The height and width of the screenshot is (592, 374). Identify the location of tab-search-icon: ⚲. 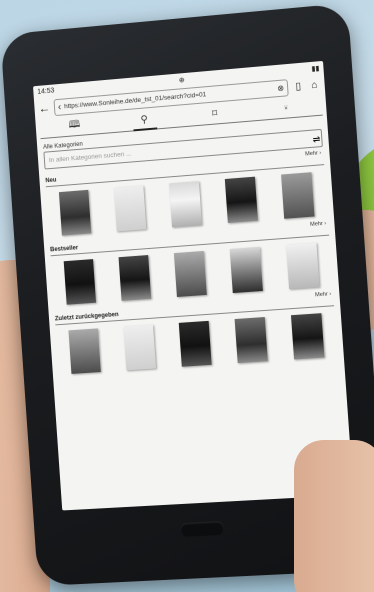
(144, 119).